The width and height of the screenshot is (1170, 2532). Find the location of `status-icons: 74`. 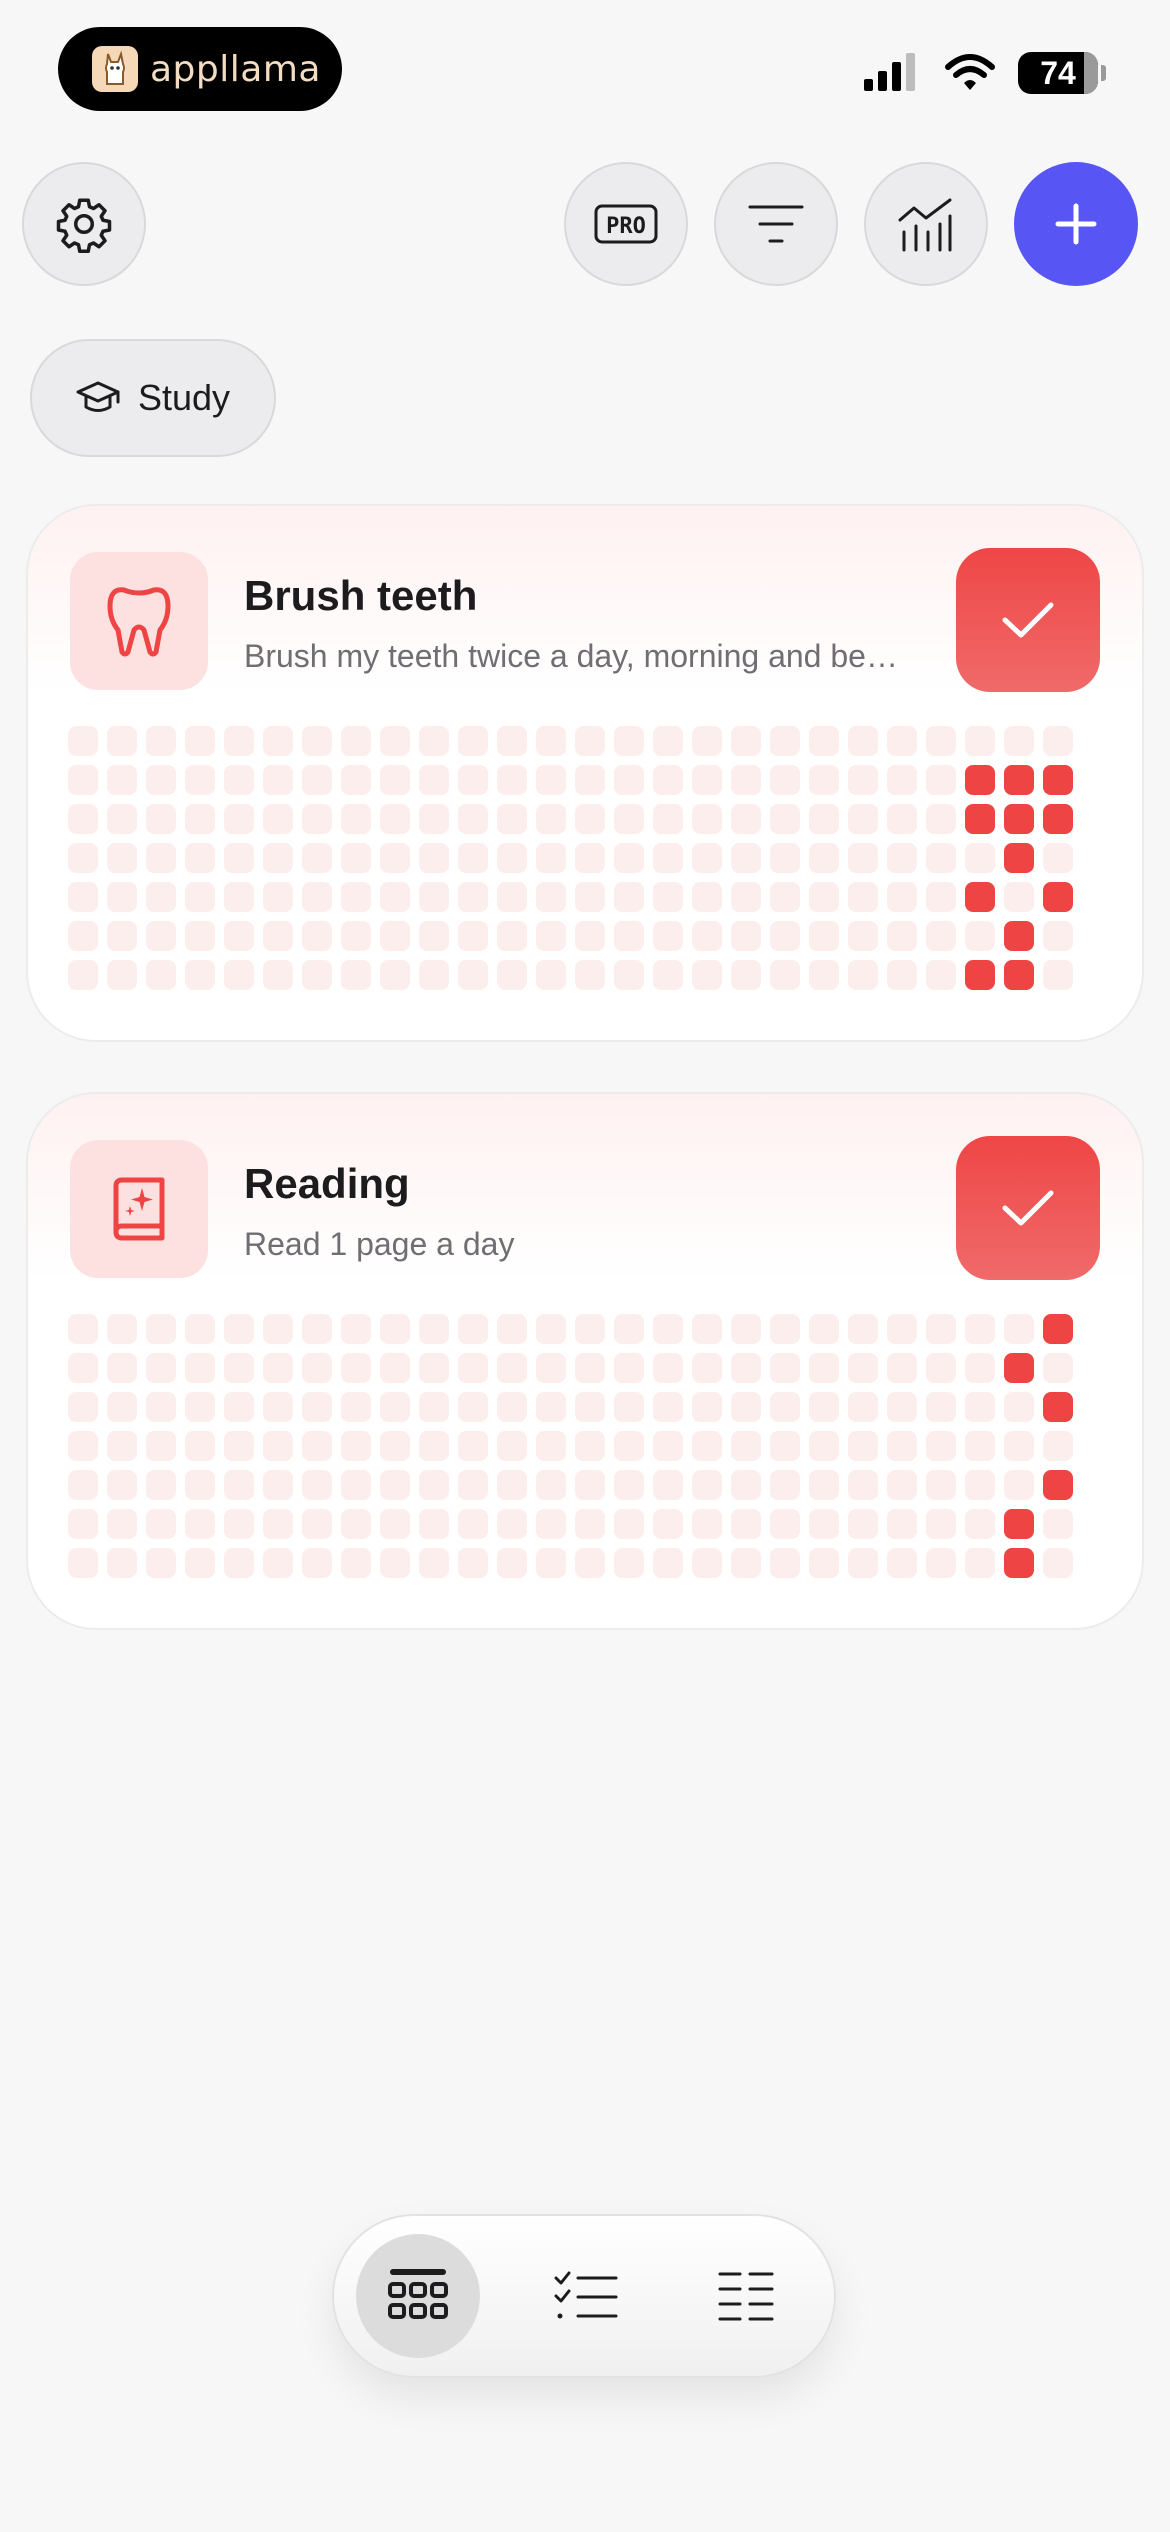

status-icons: 74 is located at coordinates (985, 73).